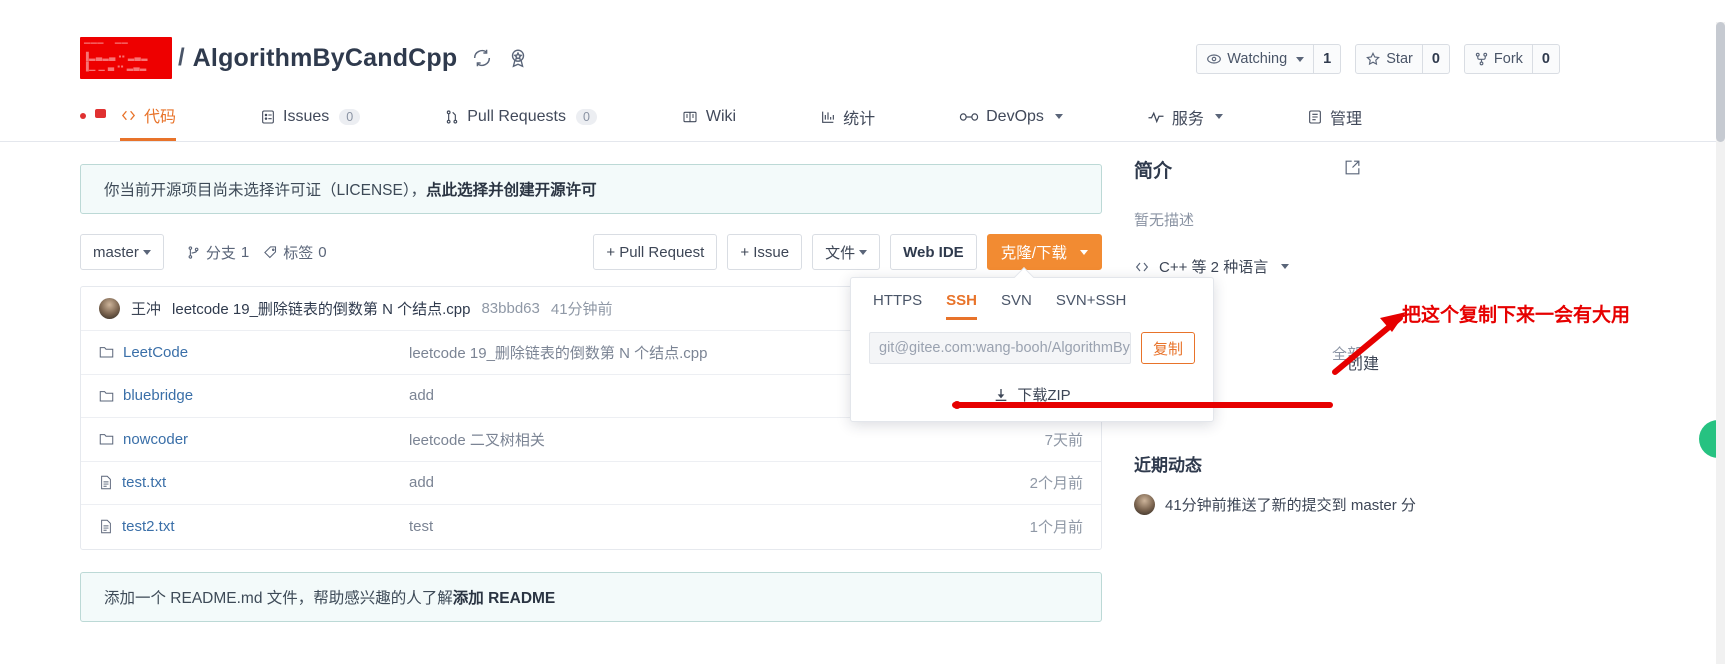 This screenshot has height=664, width=1725. Describe the element at coordinates (321, 308) in the screenshot. I see `commit-message: leetcode 19_删除链表的倒数第 N 个结点.cpp` at that location.